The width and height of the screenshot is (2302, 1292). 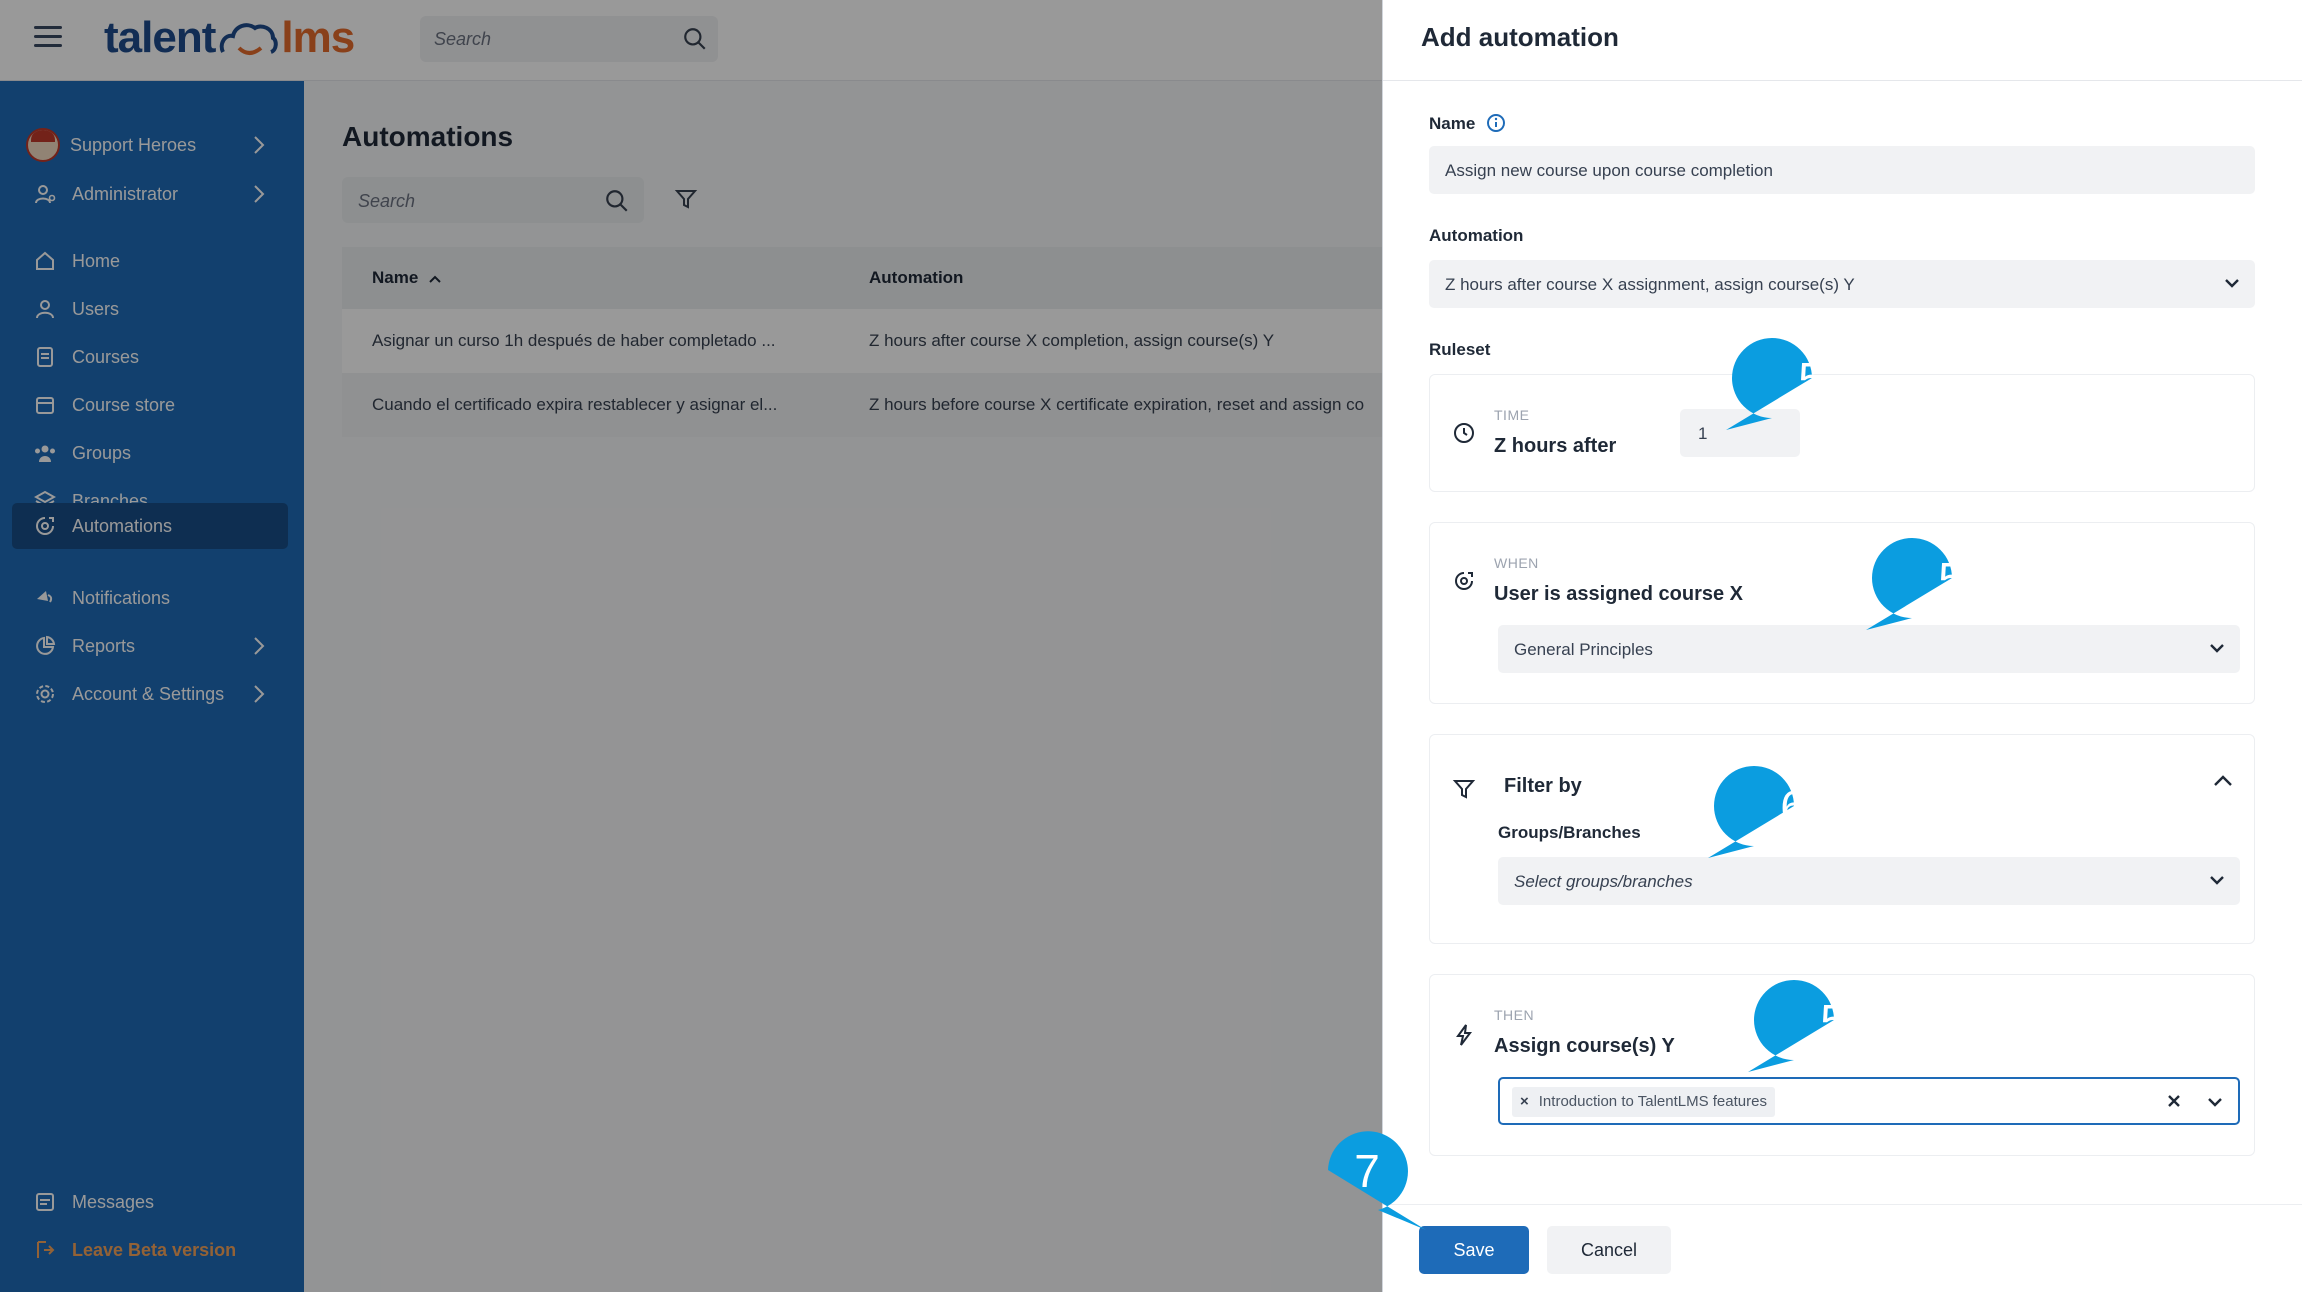 I want to click on when-caption: WHEN, so click(x=1516, y=563).